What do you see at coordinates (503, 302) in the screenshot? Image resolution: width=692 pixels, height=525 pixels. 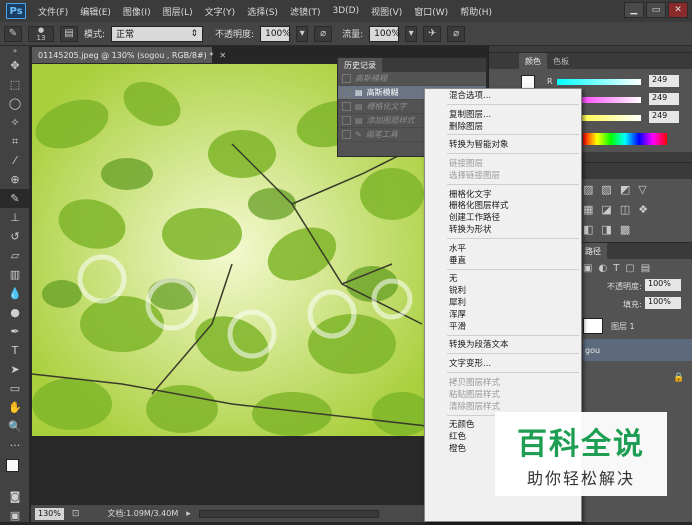 I see `context-menu-item: 犀利` at bounding box center [503, 302].